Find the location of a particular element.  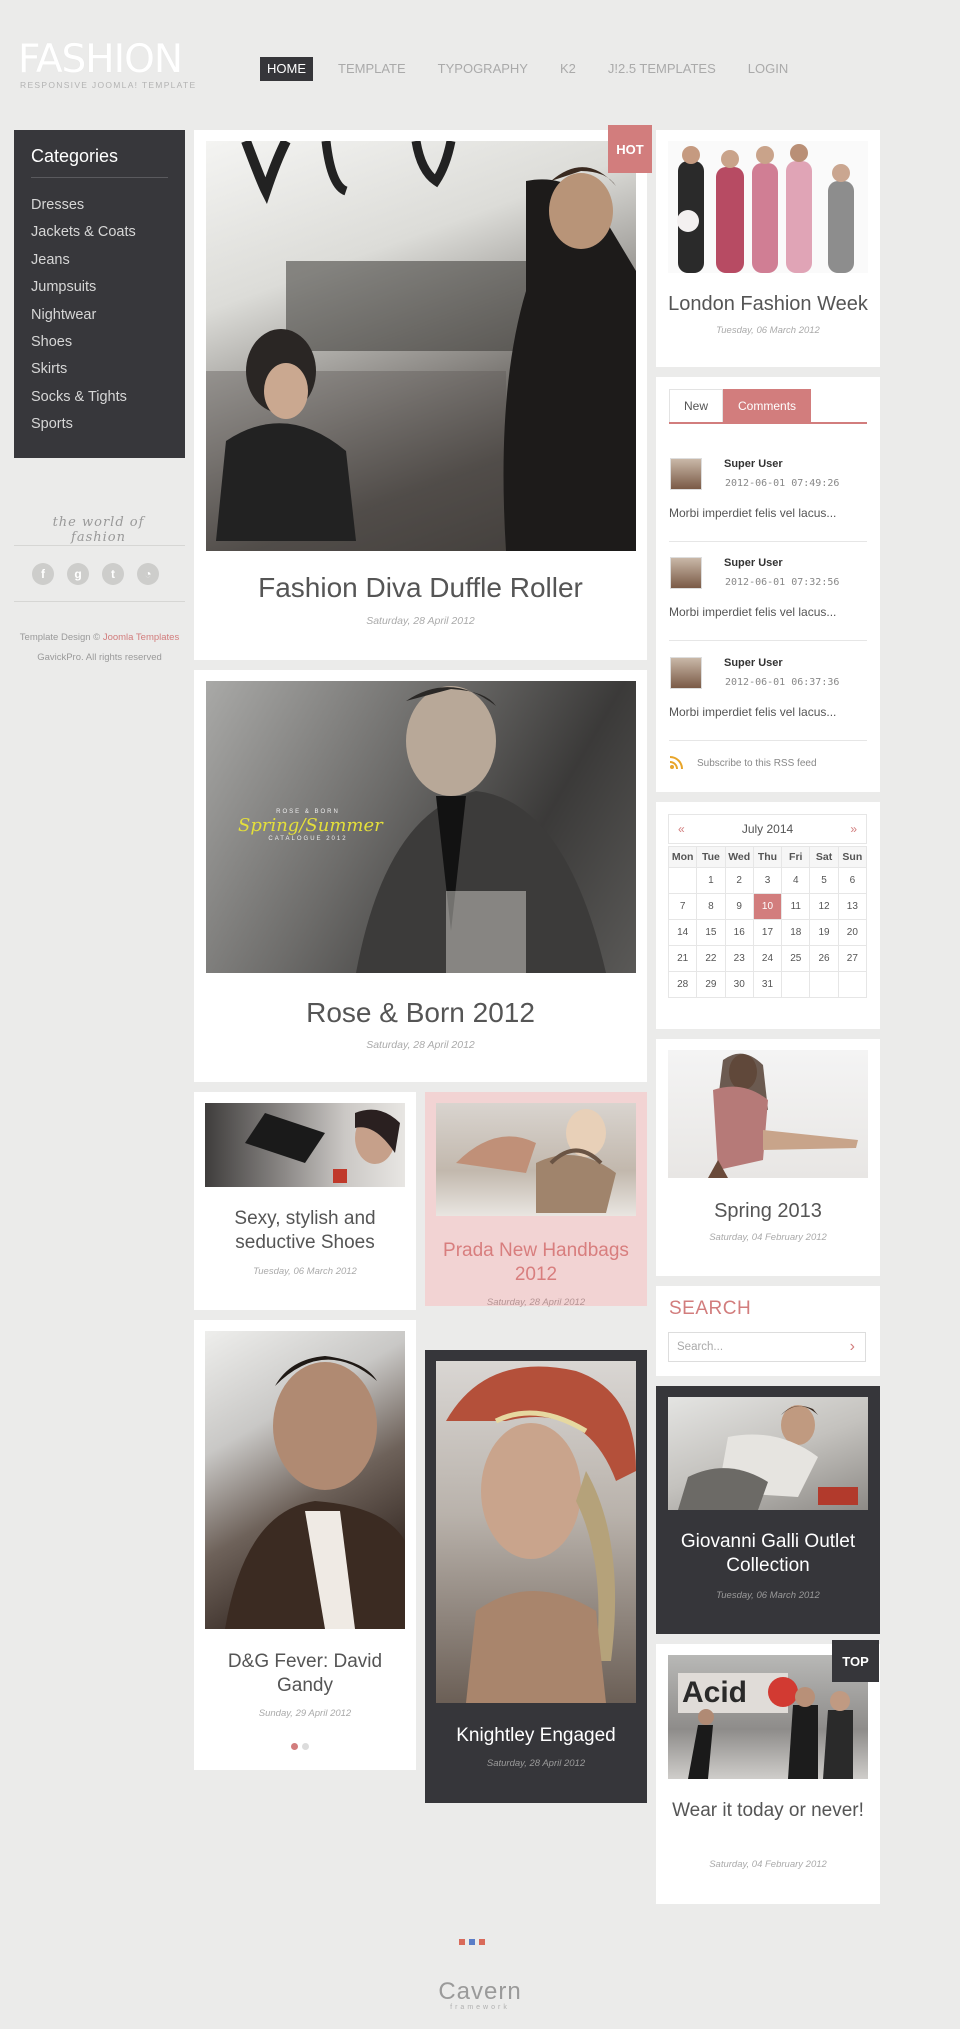

calendar-day: 7 is located at coordinates (682, 906).